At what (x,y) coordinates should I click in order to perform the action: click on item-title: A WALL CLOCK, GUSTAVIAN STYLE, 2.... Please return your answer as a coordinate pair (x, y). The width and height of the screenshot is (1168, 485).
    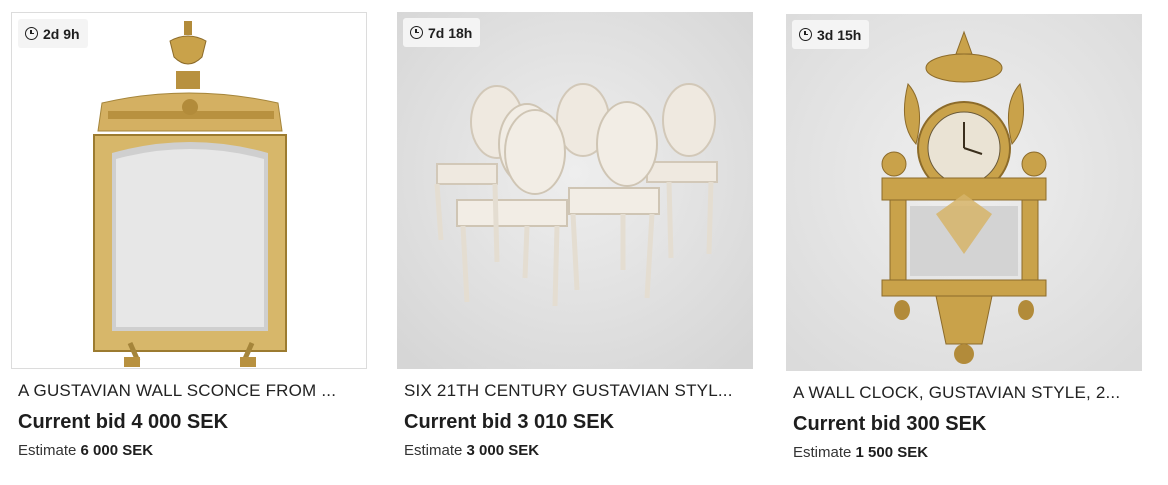
    Looking at the image, I should click on (965, 393).